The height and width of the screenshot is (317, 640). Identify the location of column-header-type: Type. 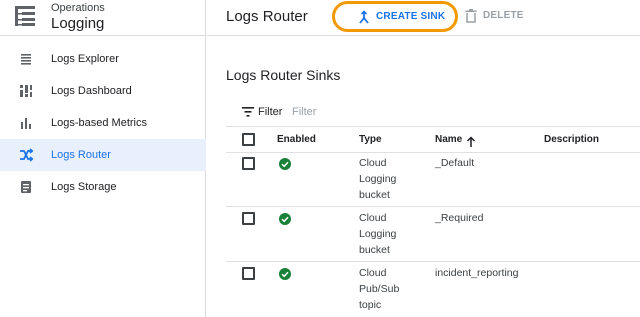
(370, 140).